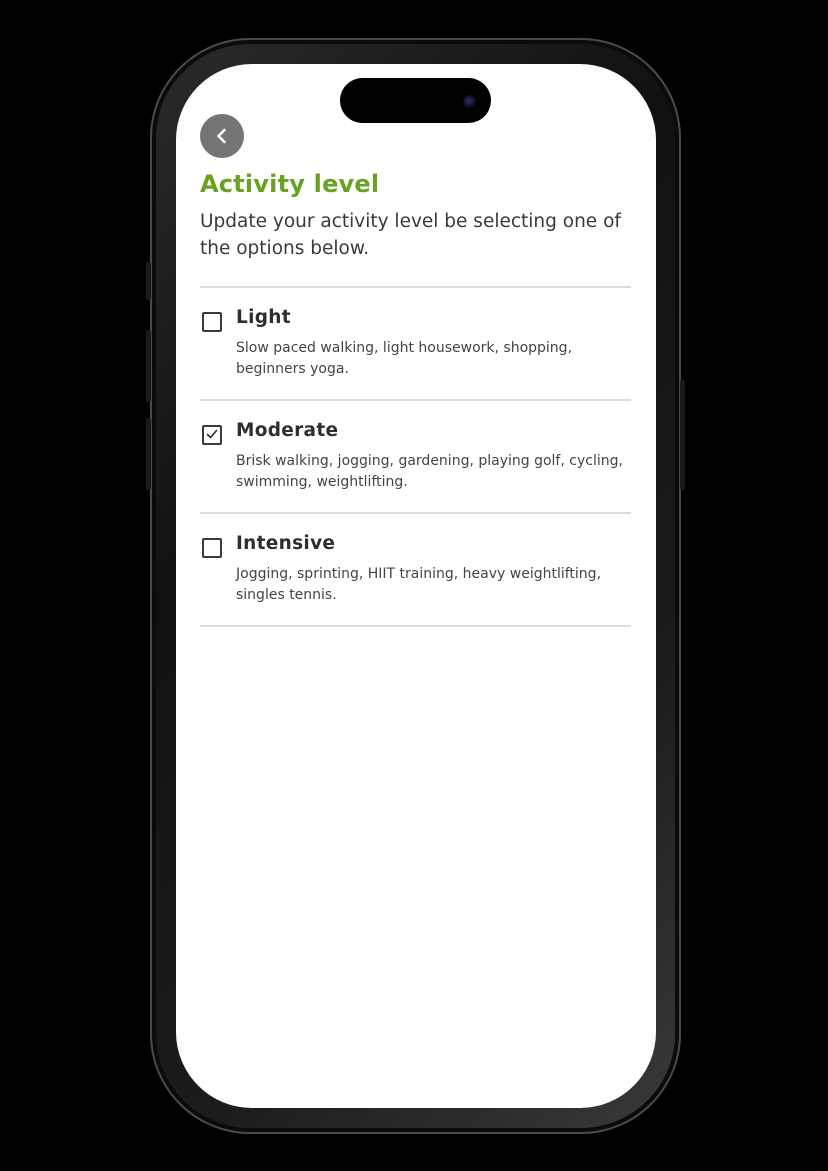 The width and height of the screenshot is (828, 1171). I want to click on back-button, so click(222, 136).